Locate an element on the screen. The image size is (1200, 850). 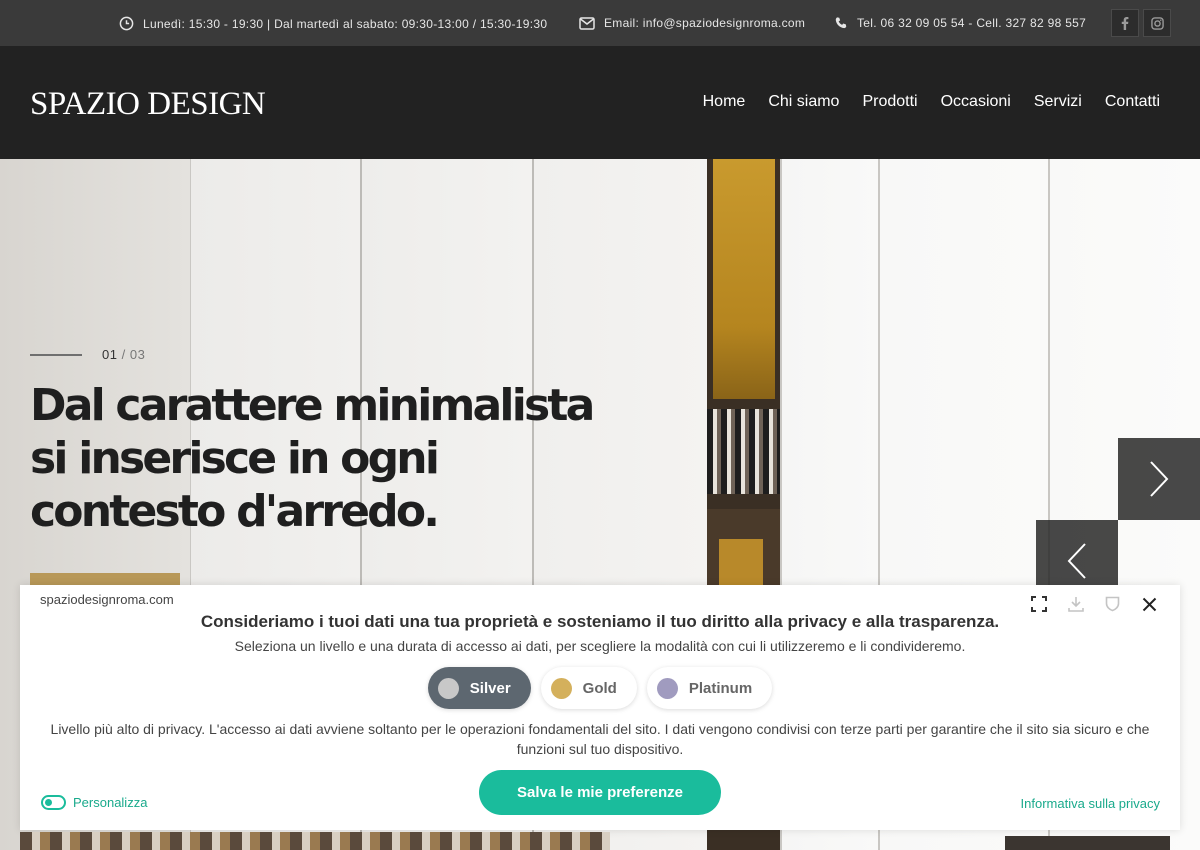
privacy-policy-link: Informativa sulla privacy is located at coordinates (1090, 803).